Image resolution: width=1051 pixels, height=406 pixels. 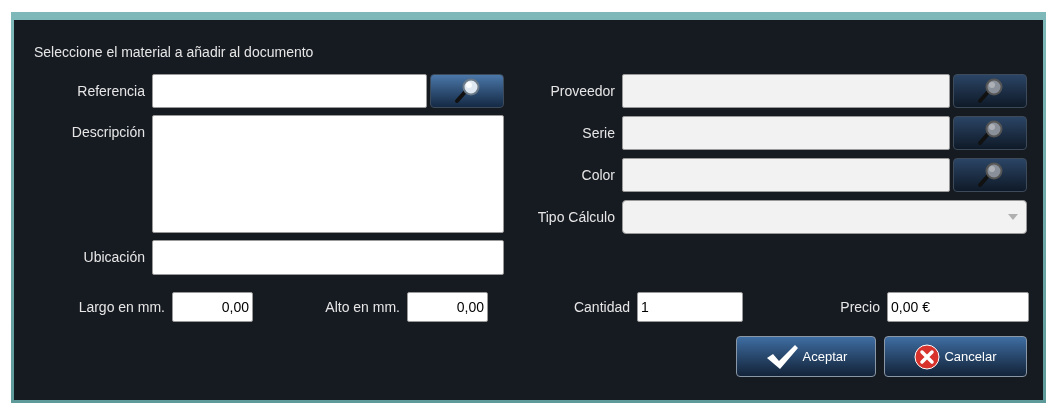 I want to click on dropdown-arrow-icon, so click(x=1013, y=217).